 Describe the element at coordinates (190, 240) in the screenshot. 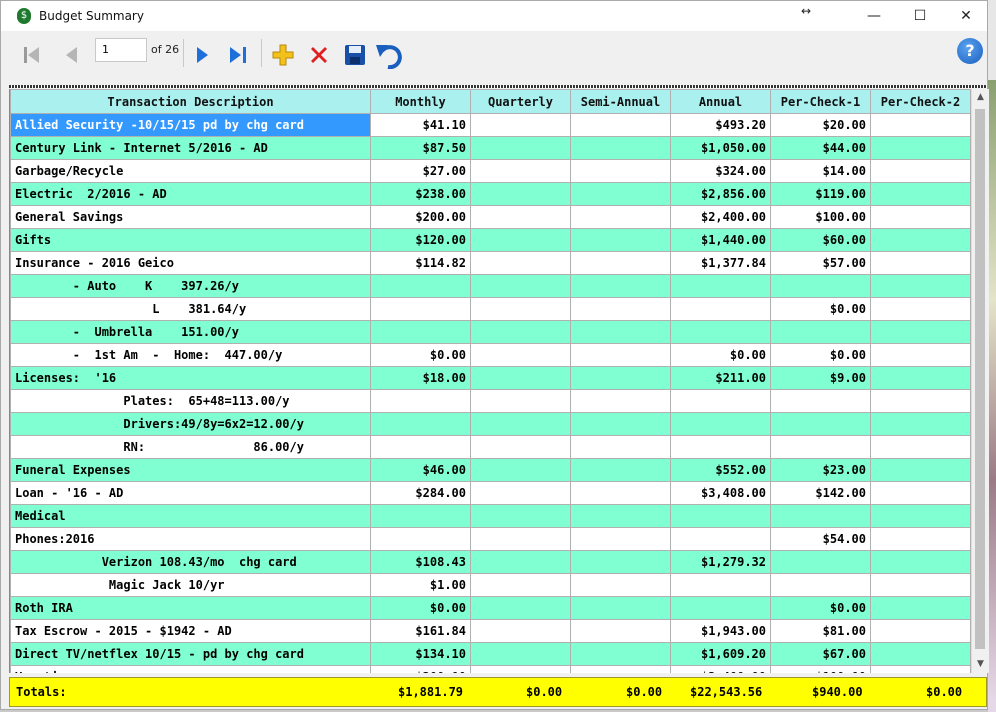

I see `cell-description: Gifts` at that location.